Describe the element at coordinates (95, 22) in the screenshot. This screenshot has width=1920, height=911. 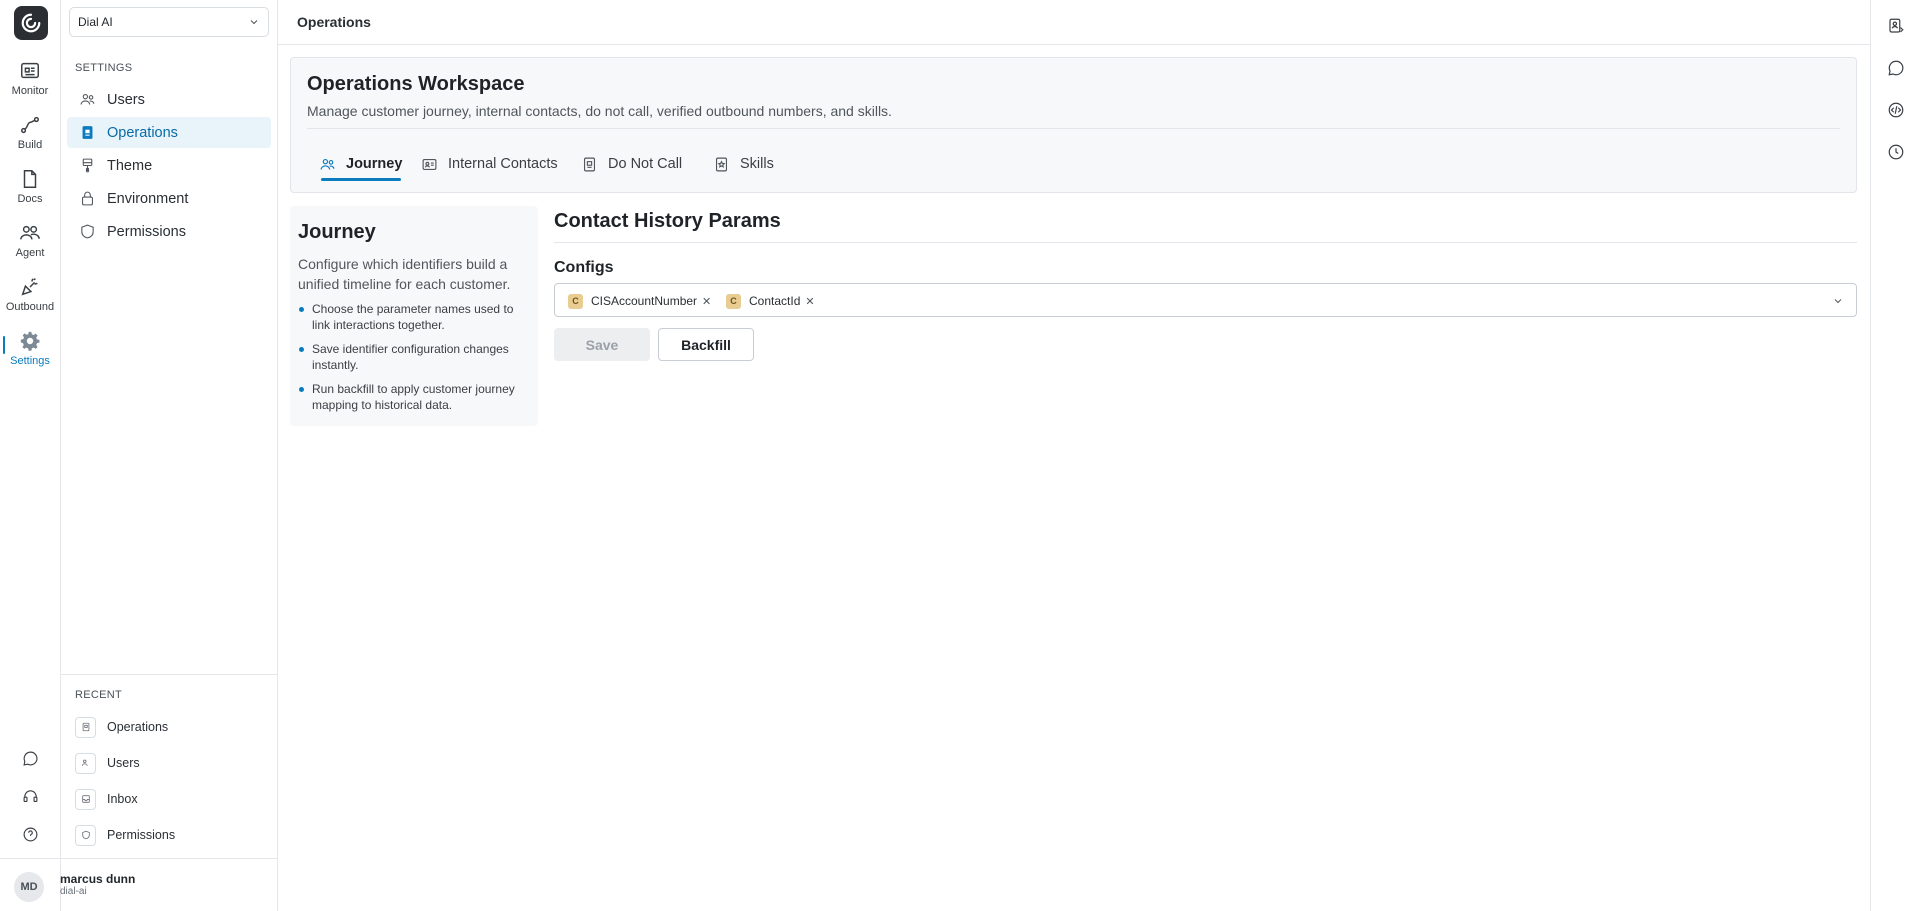
I see `org-select-value: Dial AI` at that location.